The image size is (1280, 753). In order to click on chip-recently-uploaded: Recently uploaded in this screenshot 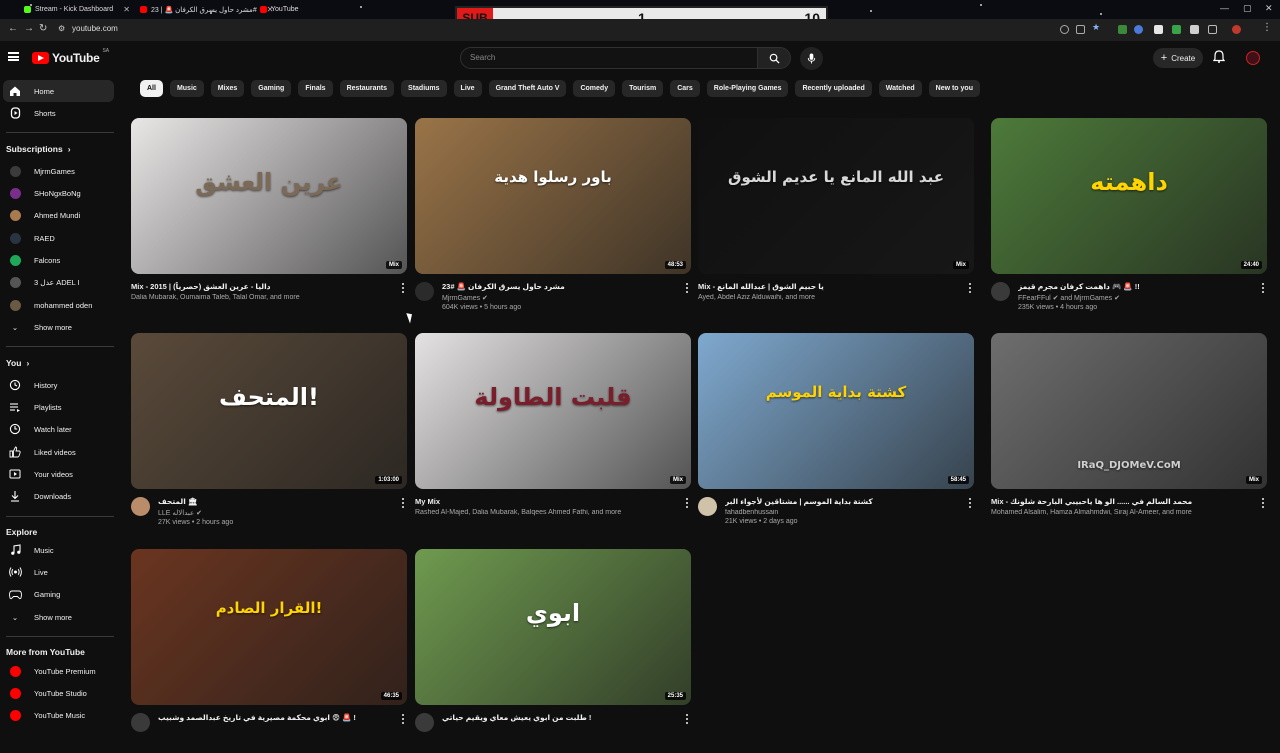, I will do `click(833, 88)`.